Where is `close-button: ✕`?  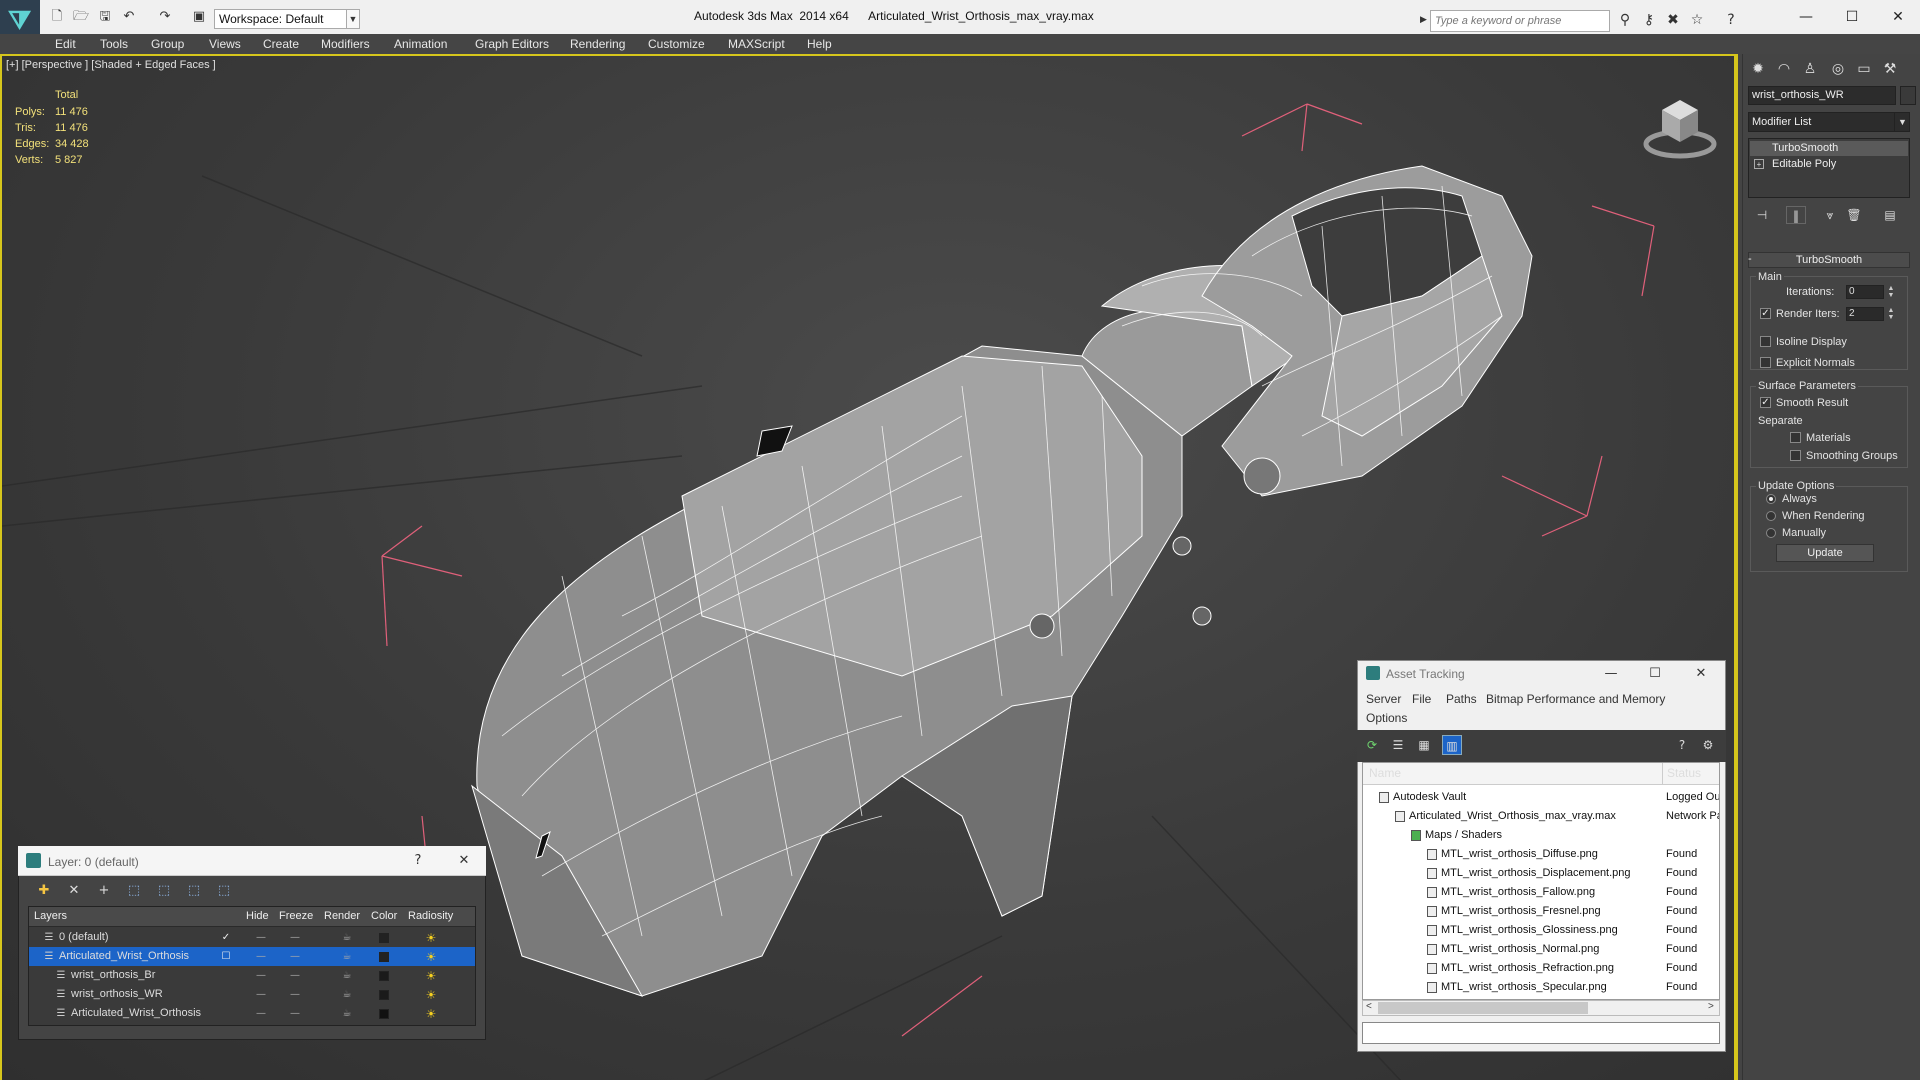 close-button: ✕ is located at coordinates (1898, 17).